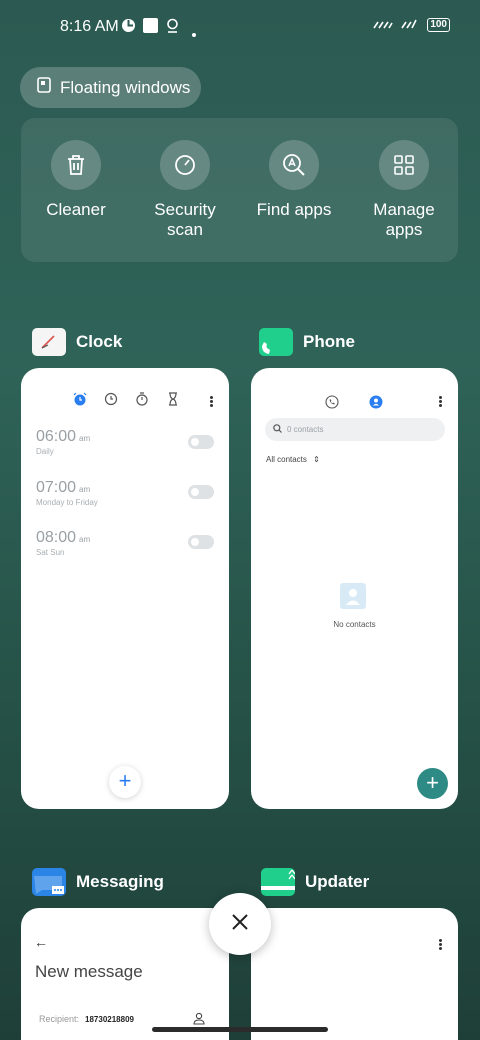 Image resolution: width=480 pixels, height=1040 pixels. Describe the element at coordinates (50, 552) in the screenshot. I see `alarm-repeat: Sat Sun` at that location.